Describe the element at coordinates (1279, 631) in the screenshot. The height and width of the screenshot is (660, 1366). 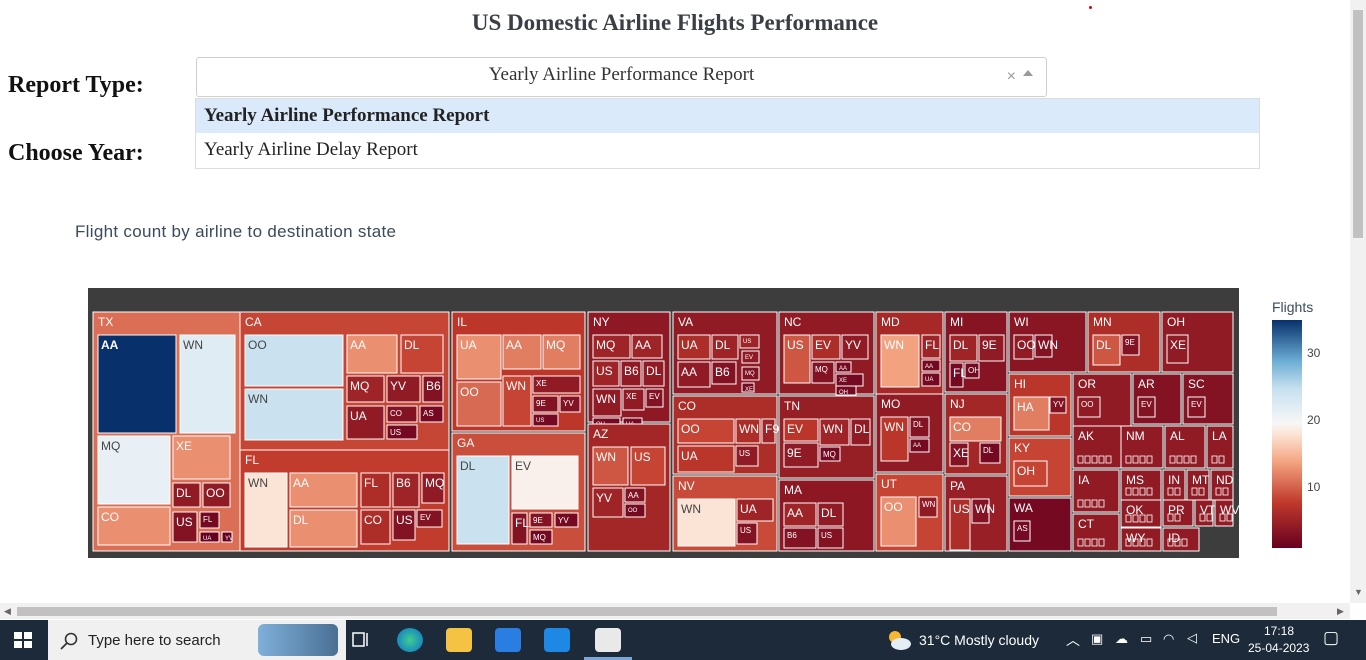
I see `clock-time: 17:18` at that location.